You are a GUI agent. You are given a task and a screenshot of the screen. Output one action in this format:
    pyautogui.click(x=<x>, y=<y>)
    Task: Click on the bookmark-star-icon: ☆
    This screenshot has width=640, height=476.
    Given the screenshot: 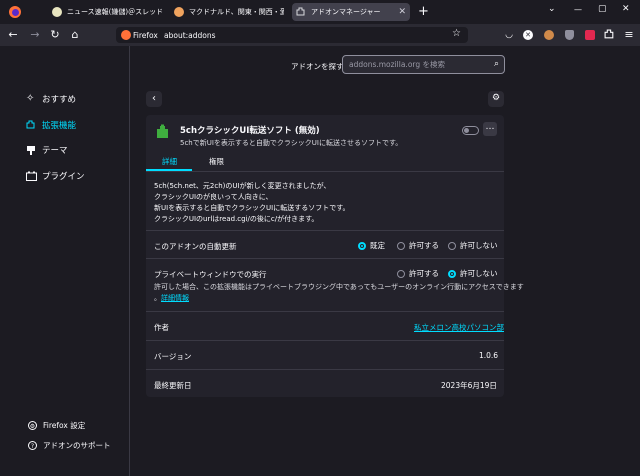 What is the action you would take?
    pyautogui.click(x=456, y=33)
    